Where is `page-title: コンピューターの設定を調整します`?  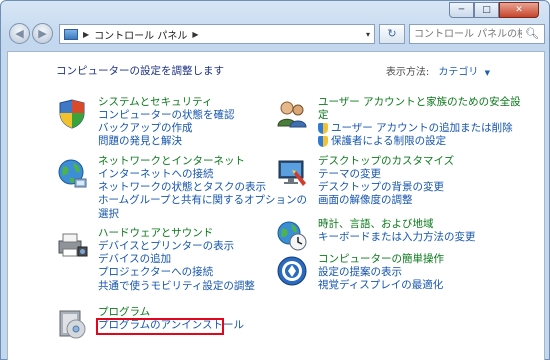 page-title: コンピューターの設定を調整します is located at coordinates (140, 71).